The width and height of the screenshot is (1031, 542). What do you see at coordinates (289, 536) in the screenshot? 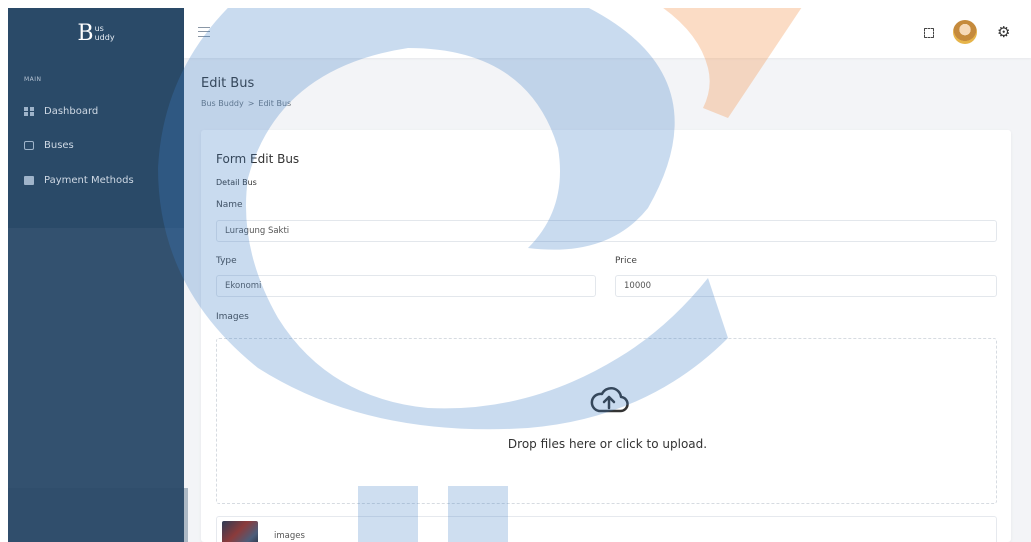
I see `preview-file-name: images` at bounding box center [289, 536].